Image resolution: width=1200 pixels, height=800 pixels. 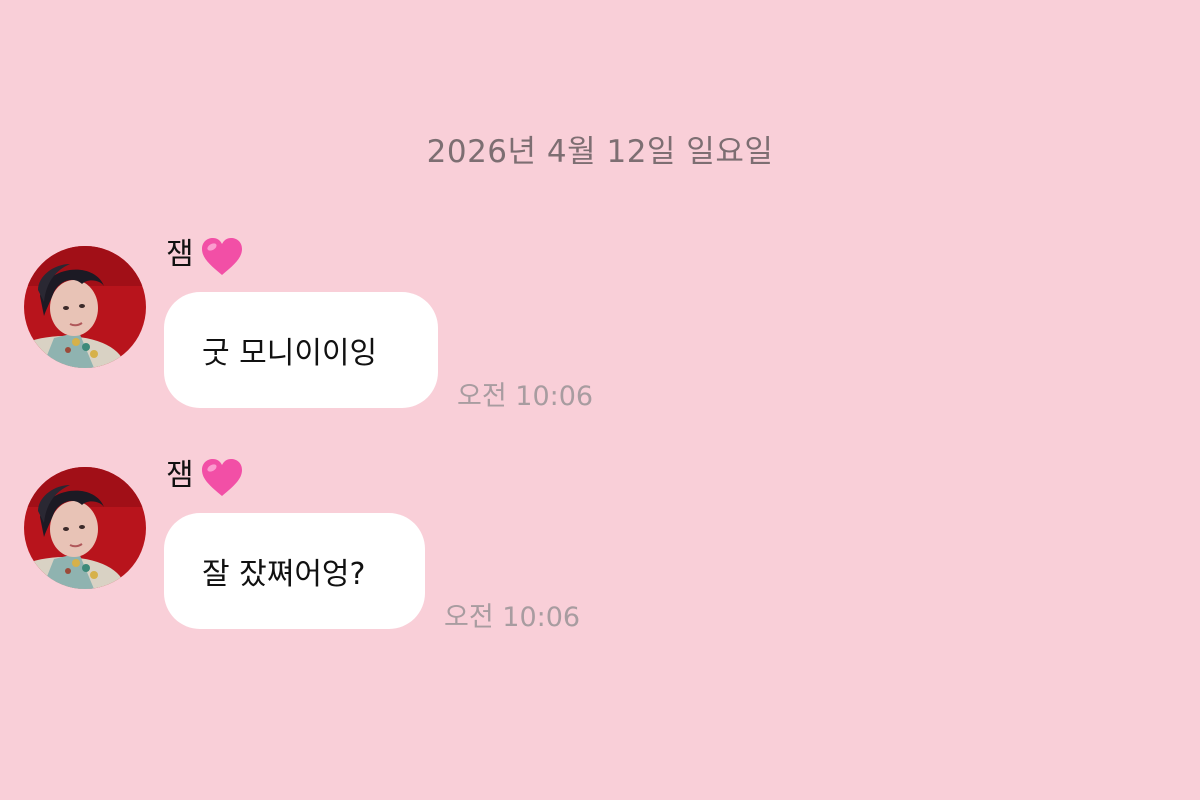 I want to click on message-bubble: 굿 모니이이잉, so click(x=301, y=350).